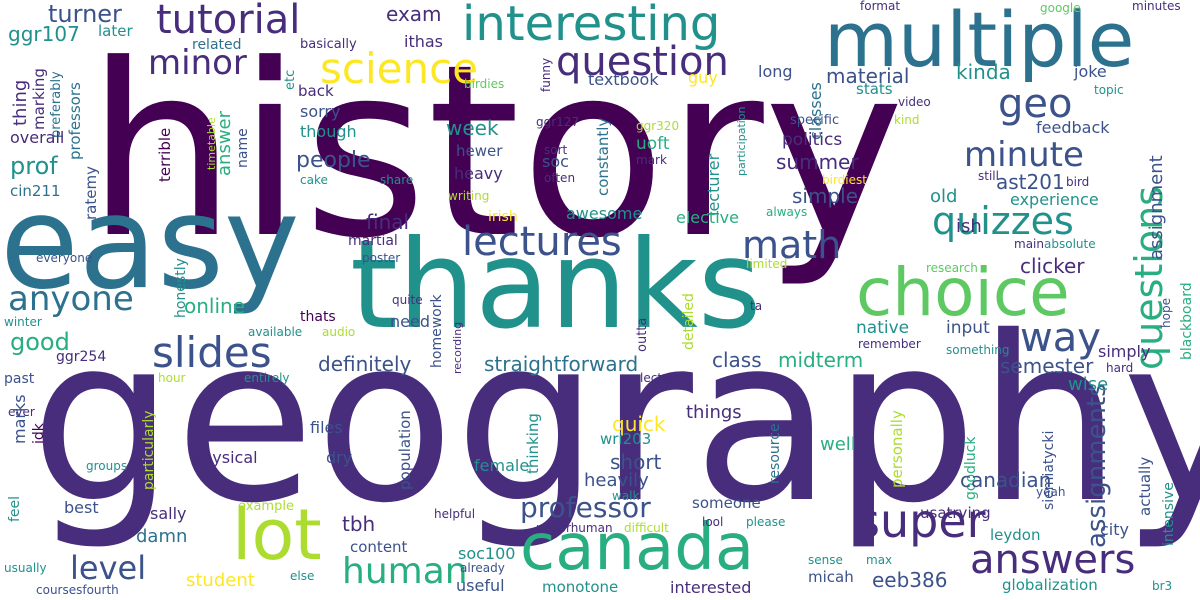 The width and height of the screenshot is (1200, 600). What do you see at coordinates (603, 156) in the screenshot?
I see `word-constantly: constantly` at bounding box center [603, 156].